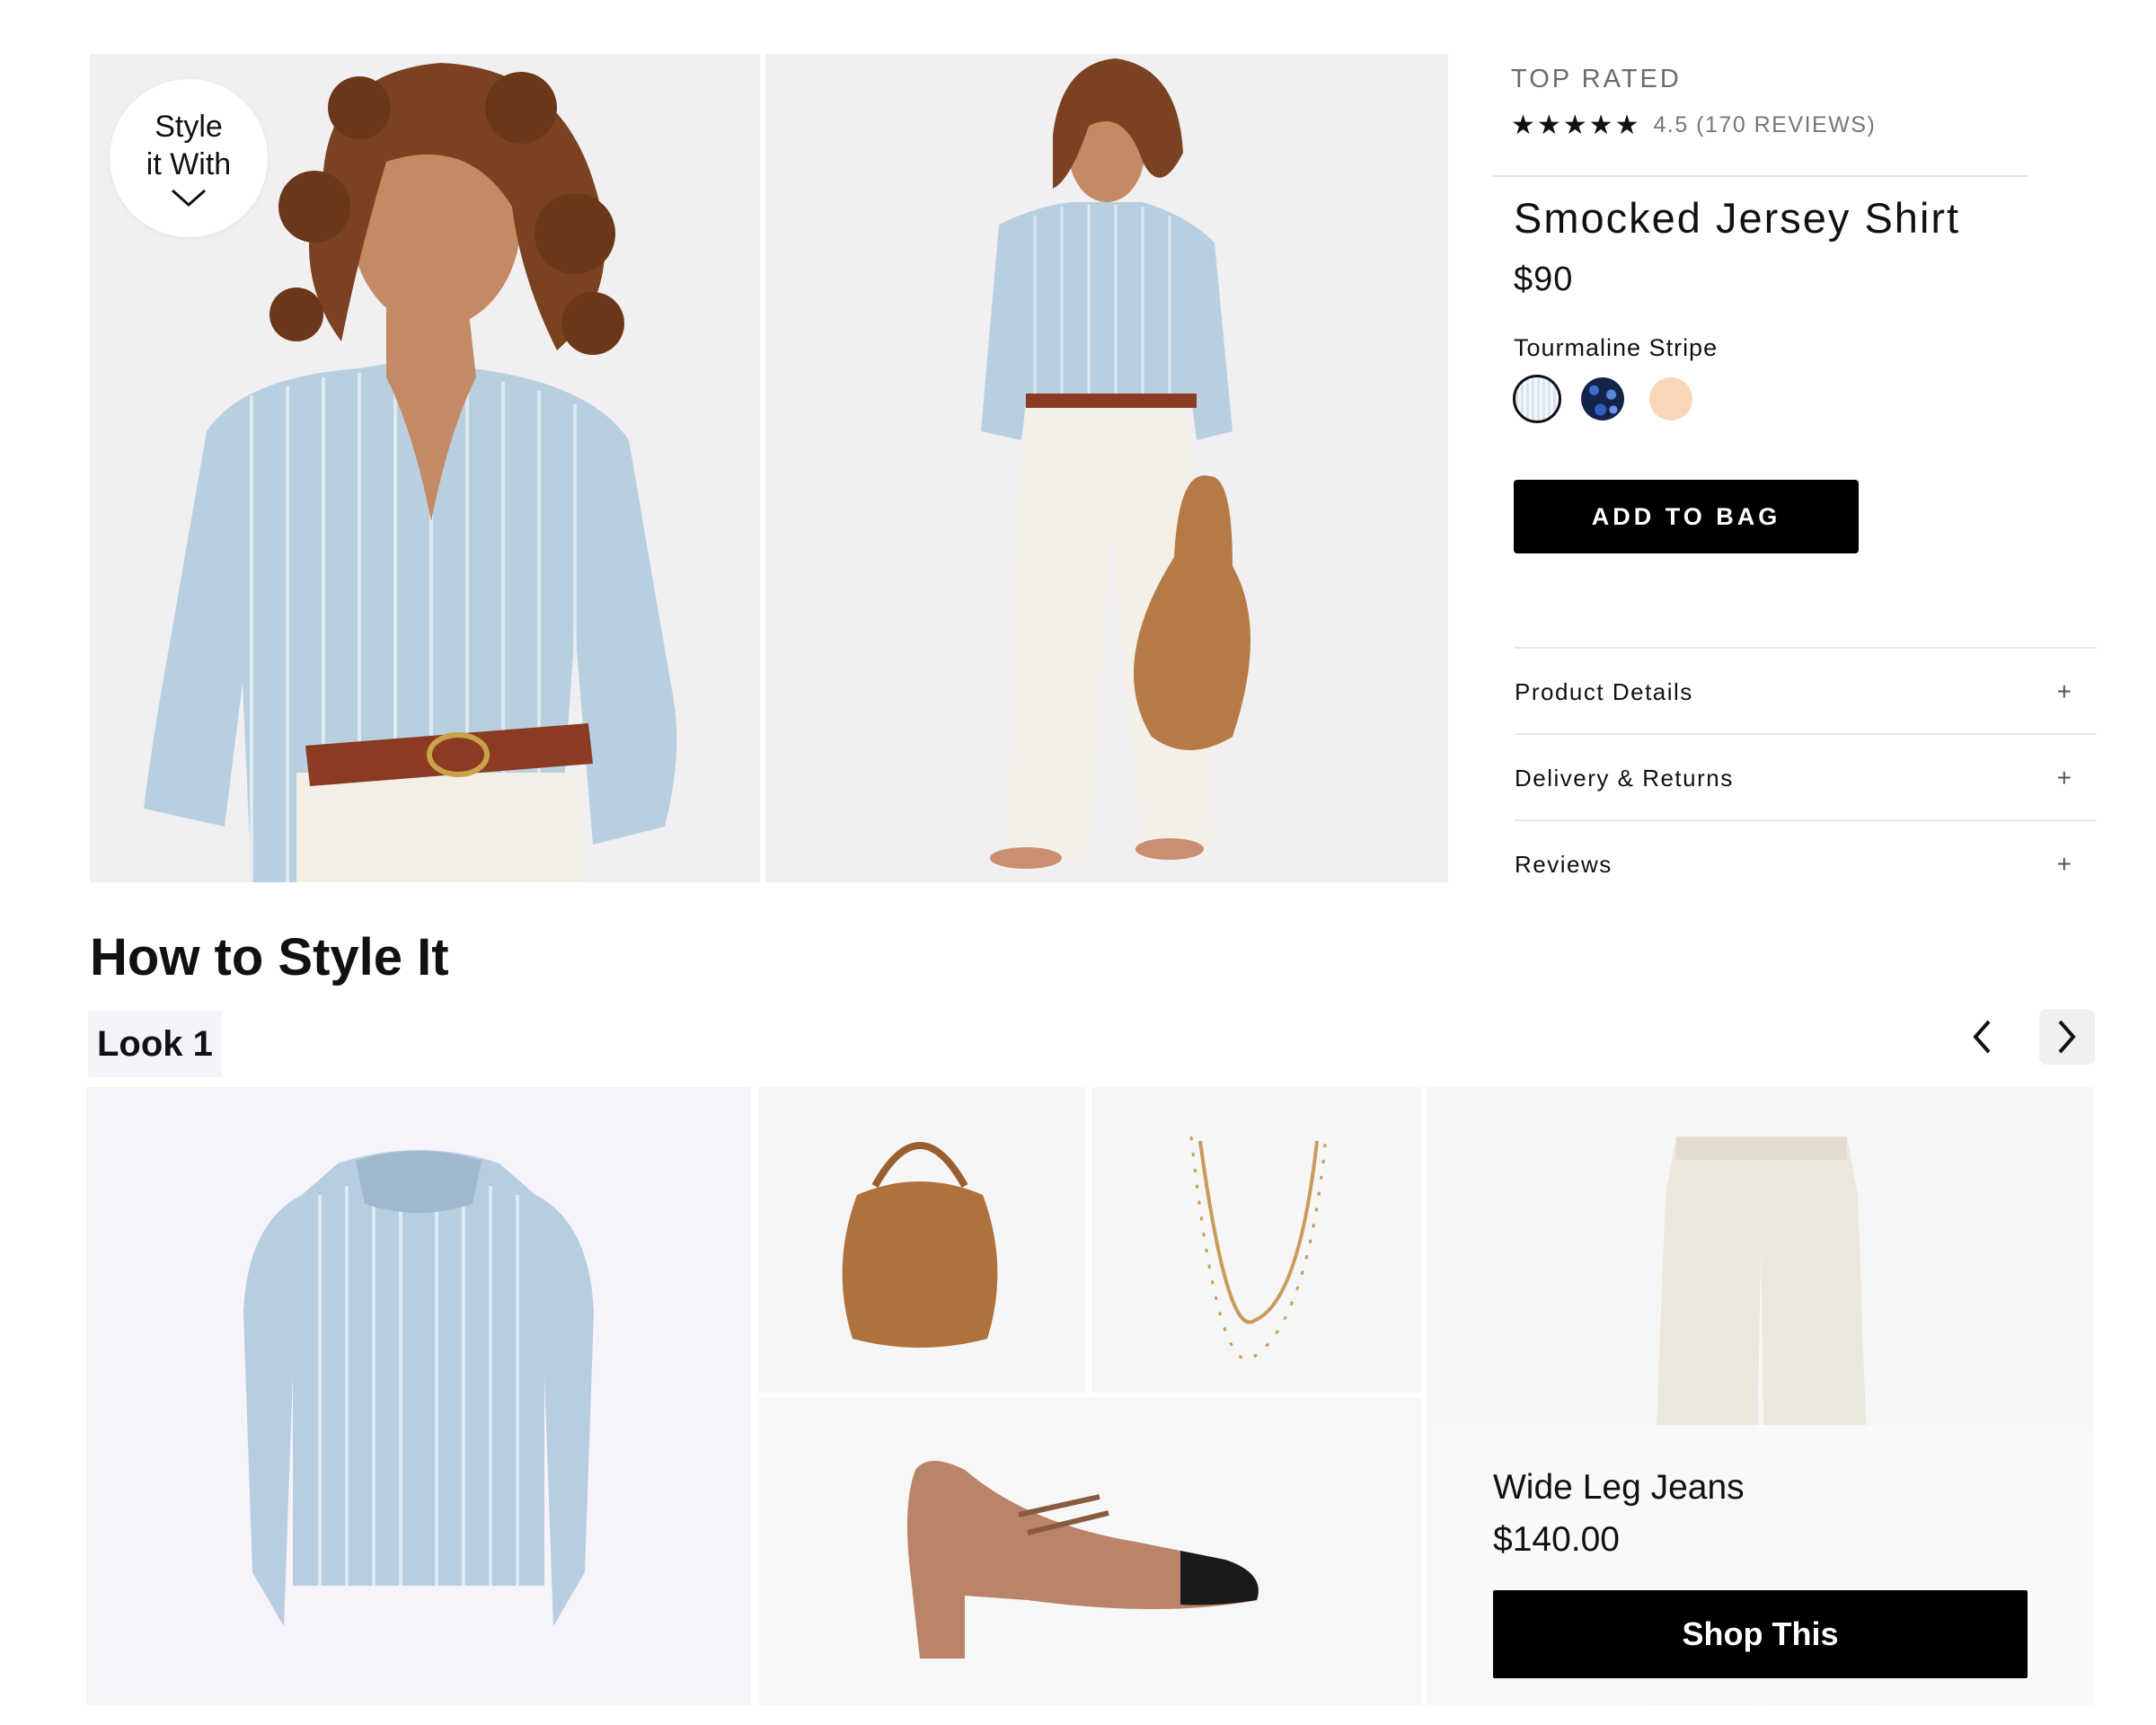 The image size is (2156, 1725). What do you see at coordinates (189, 164) in the screenshot?
I see `style-badge-line2: it With` at bounding box center [189, 164].